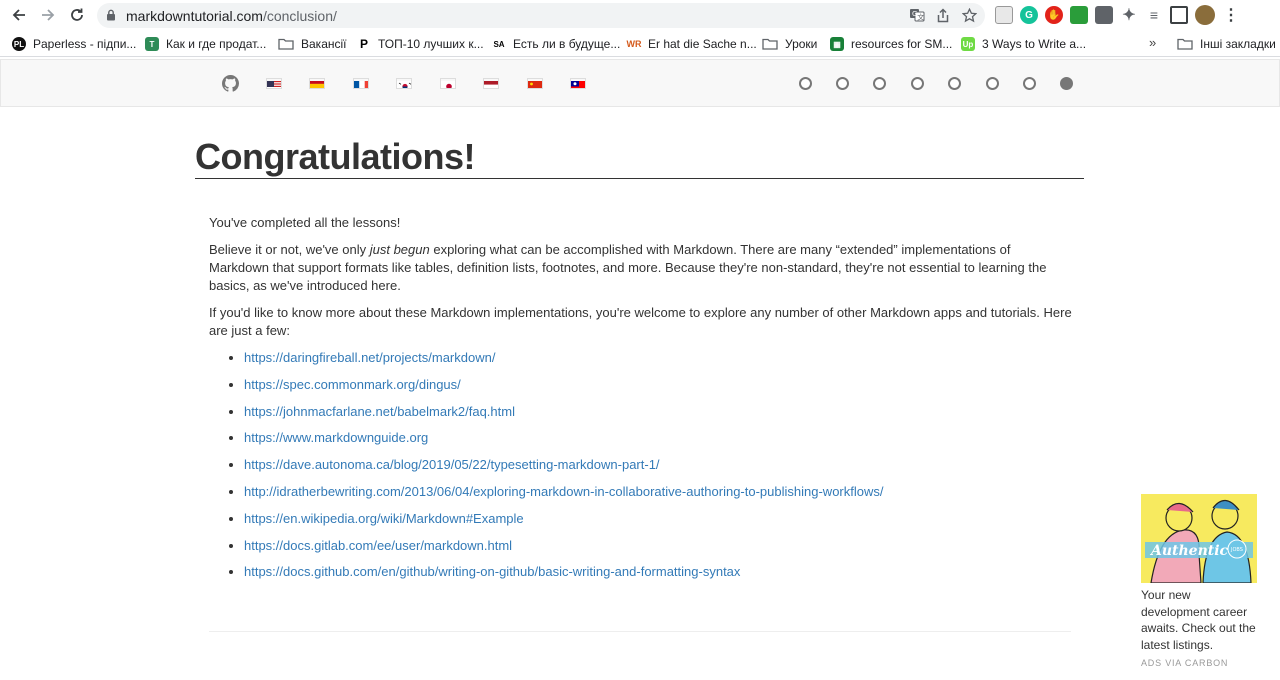 The height and width of the screenshot is (680, 1280). Describe the element at coordinates (541, 15) in the screenshot. I see `address-bar: markdowntutorial.com/conclusion/ 文G` at that location.